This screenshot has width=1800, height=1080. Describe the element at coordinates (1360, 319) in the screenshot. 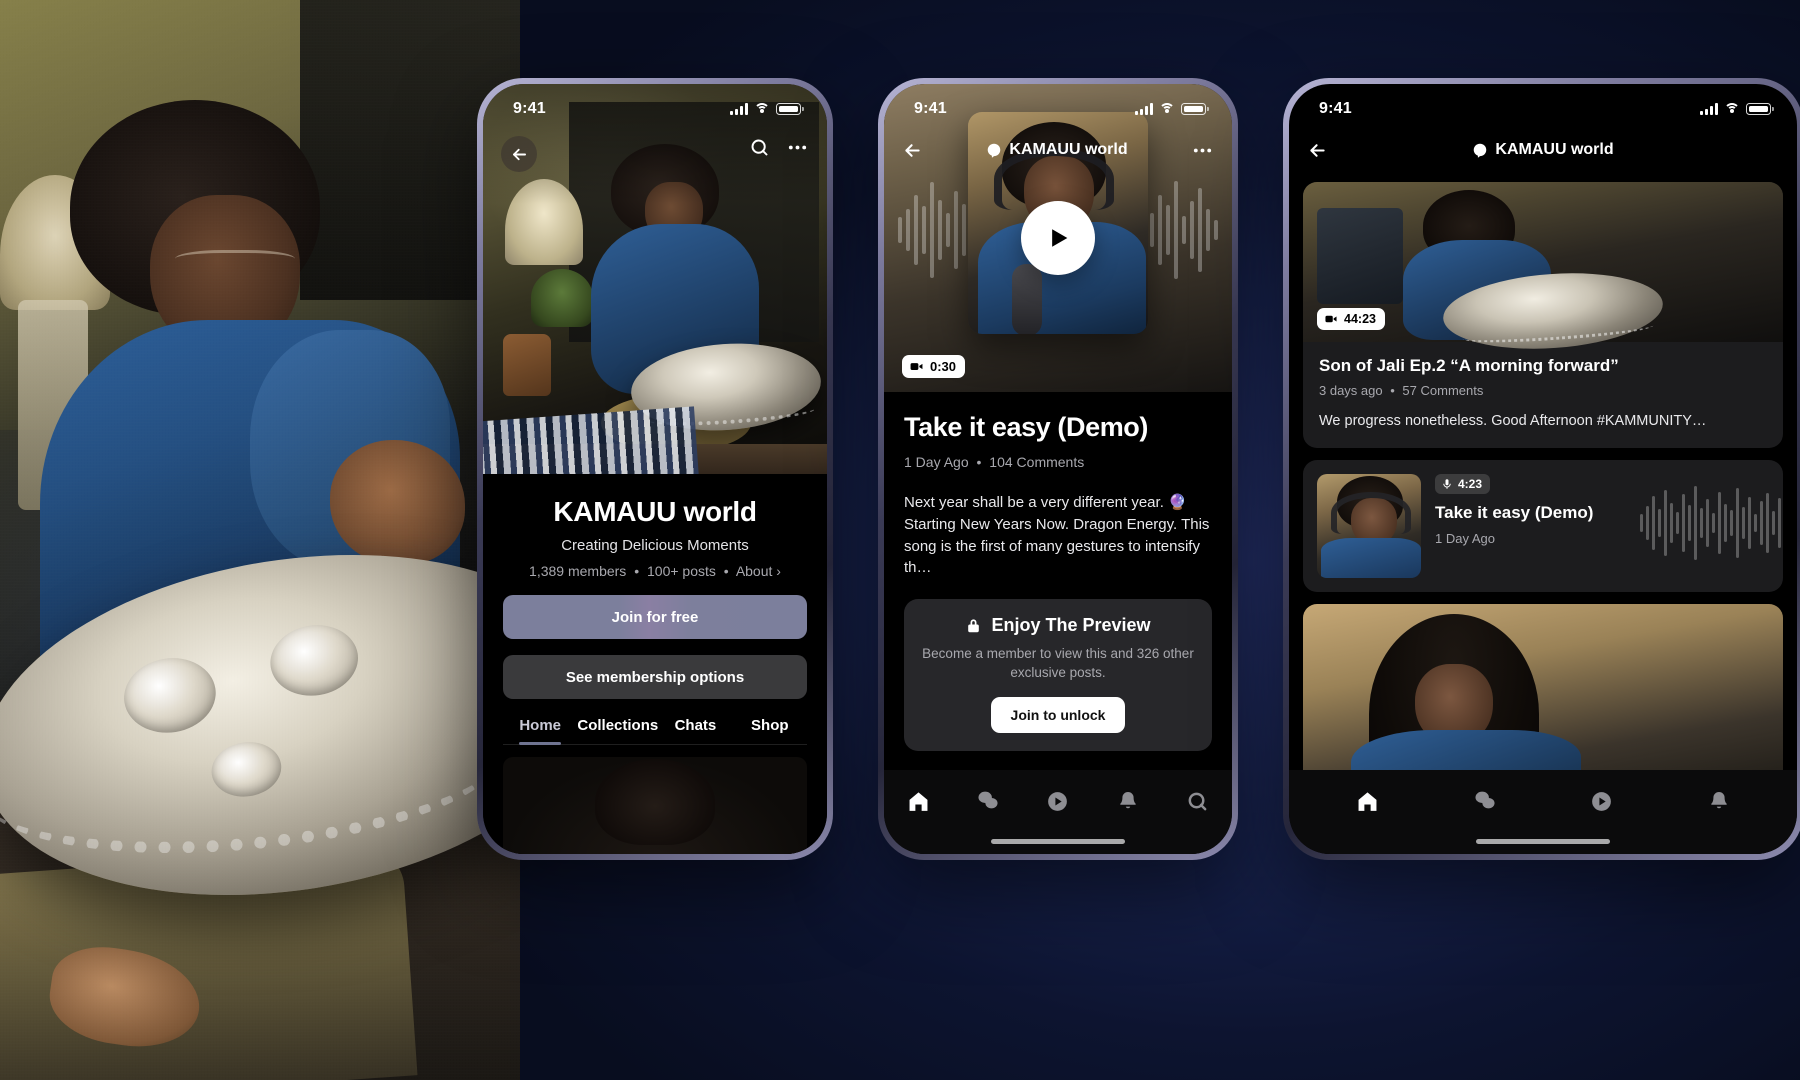

I see `duration-text: 44:23` at that location.